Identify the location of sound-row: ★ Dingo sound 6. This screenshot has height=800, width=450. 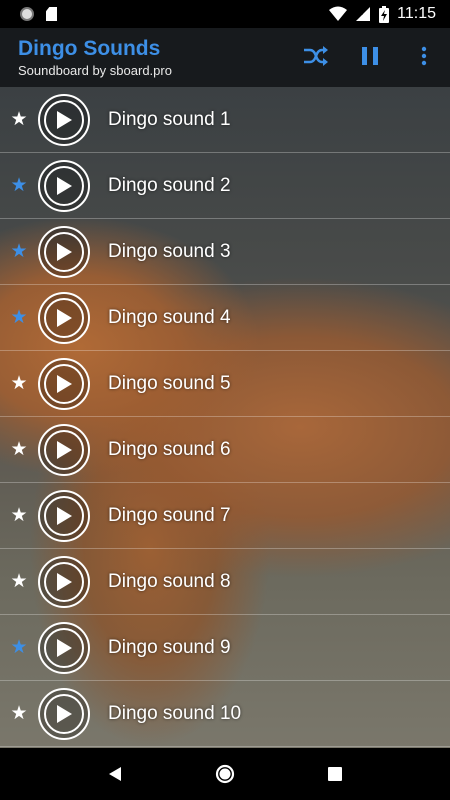
(225, 450).